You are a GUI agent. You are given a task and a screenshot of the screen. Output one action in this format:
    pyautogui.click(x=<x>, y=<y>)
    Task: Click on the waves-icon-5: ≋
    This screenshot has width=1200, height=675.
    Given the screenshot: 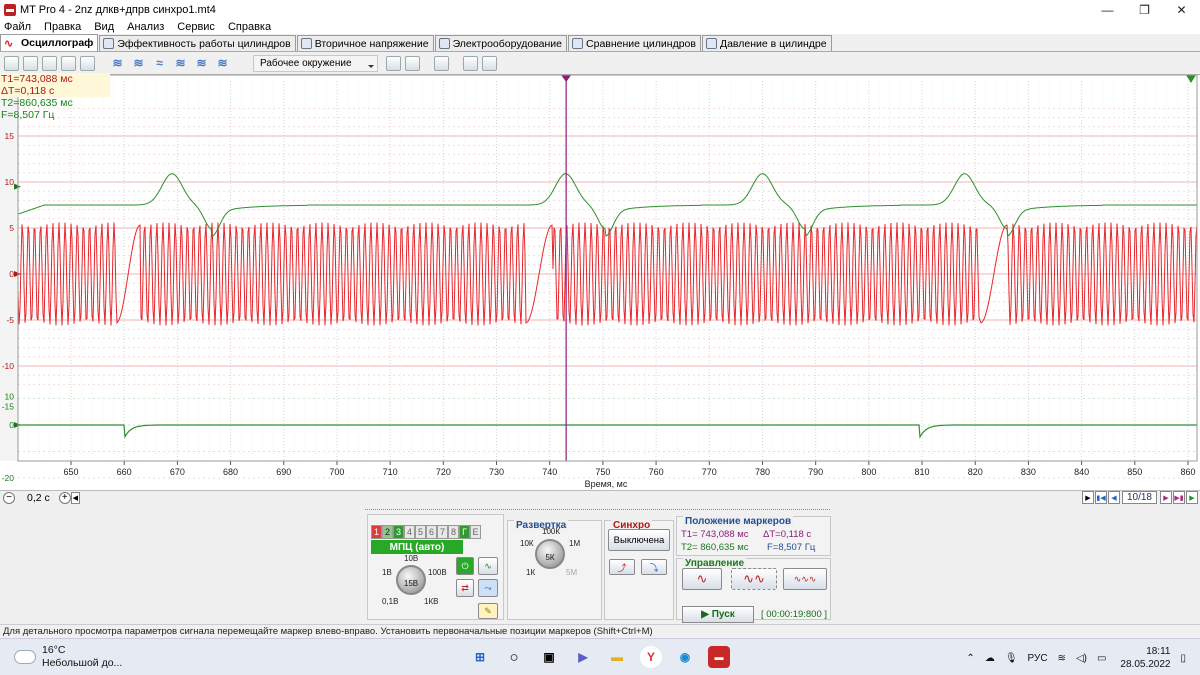 What is the action you would take?
    pyautogui.click(x=201, y=63)
    